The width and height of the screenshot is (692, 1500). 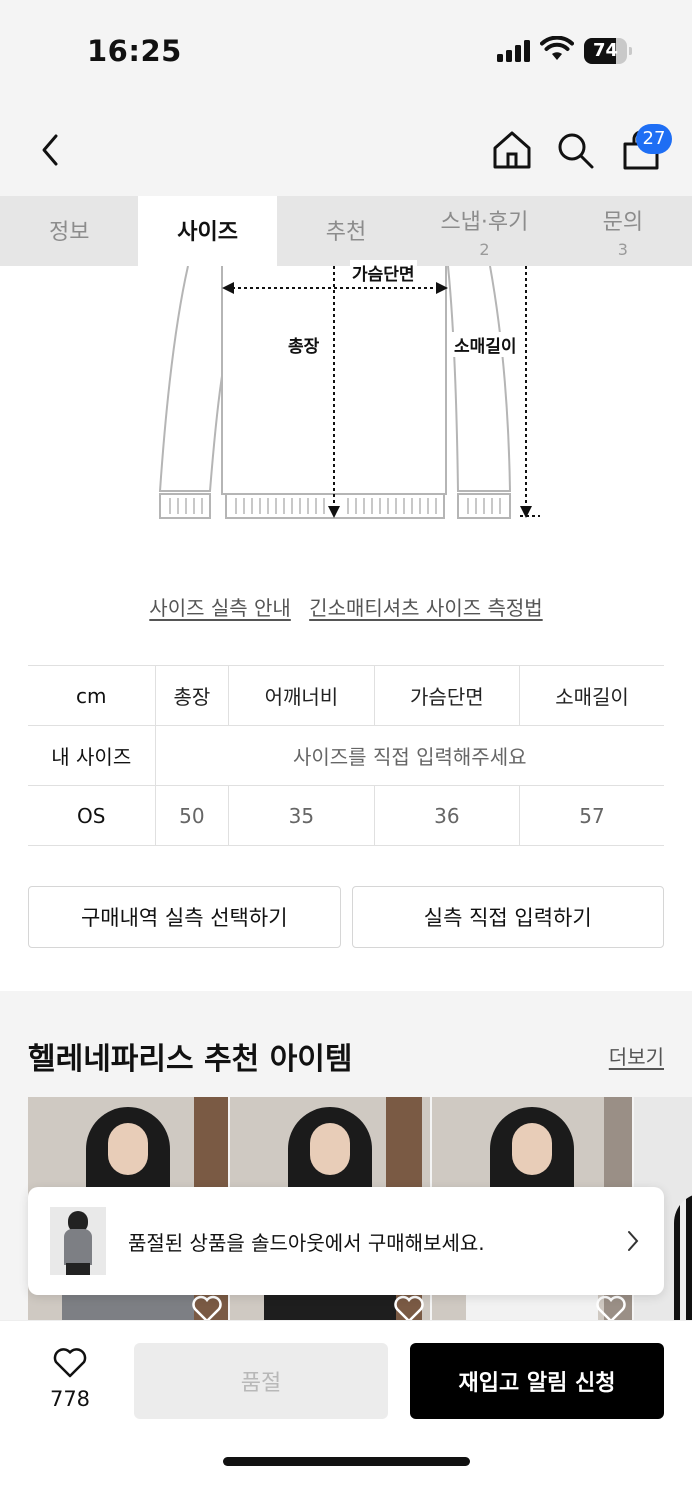 What do you see at coordinates (301, 695) in the screenshot?
I see `column-header: 어깨너비` at bounding box center [301, 695].